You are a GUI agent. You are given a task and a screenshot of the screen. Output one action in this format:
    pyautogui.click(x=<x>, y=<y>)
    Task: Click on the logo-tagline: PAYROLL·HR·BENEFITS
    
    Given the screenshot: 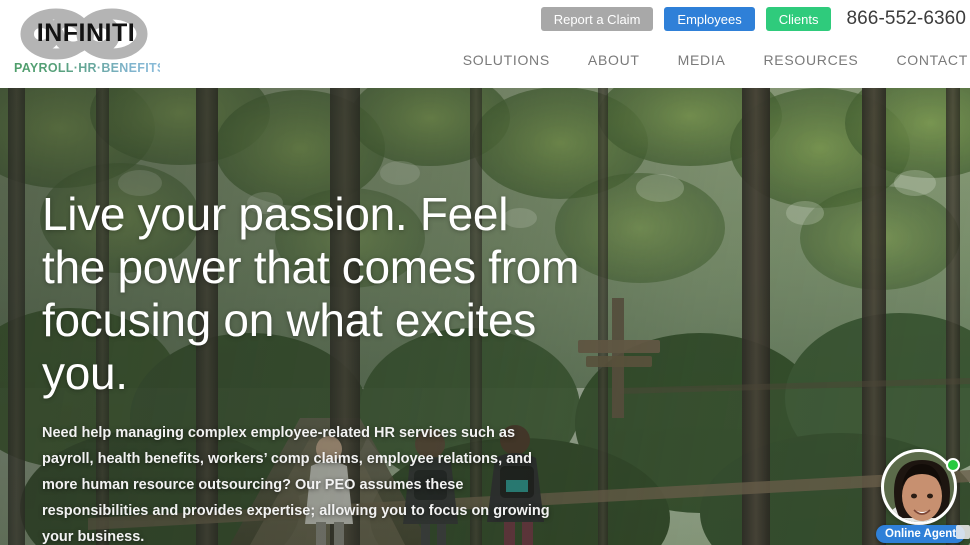 What is the action you would take?
    pyautogui.click(x=90, y=68)
    